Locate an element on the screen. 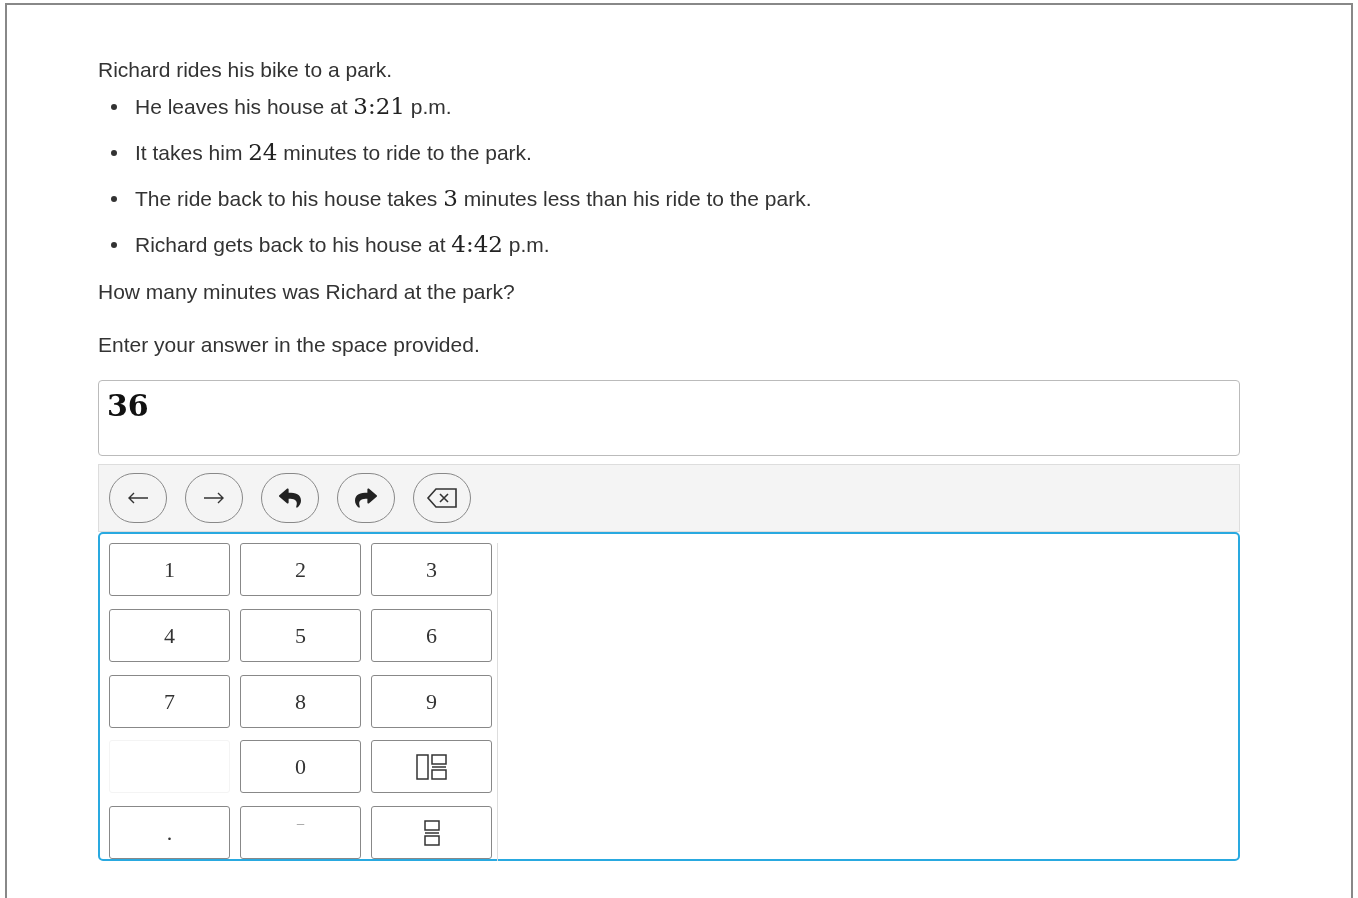 Image resolution: width=1358 pixels, height=898 pixels. answer-instruction: Enter your answer in the space provided. is located at coordinates (289, 345).